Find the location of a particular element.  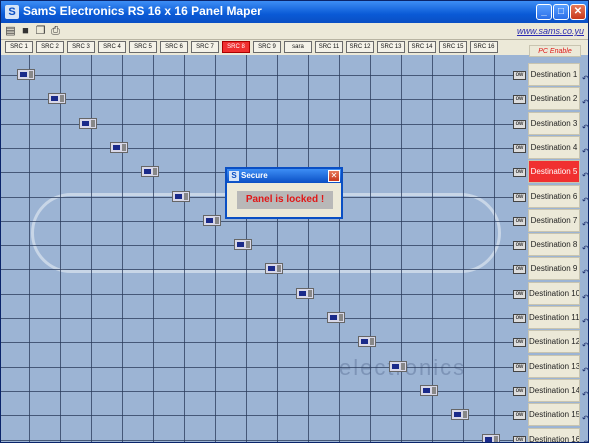

source-button-15: SRC 15 is located at coordinates (453, 47).